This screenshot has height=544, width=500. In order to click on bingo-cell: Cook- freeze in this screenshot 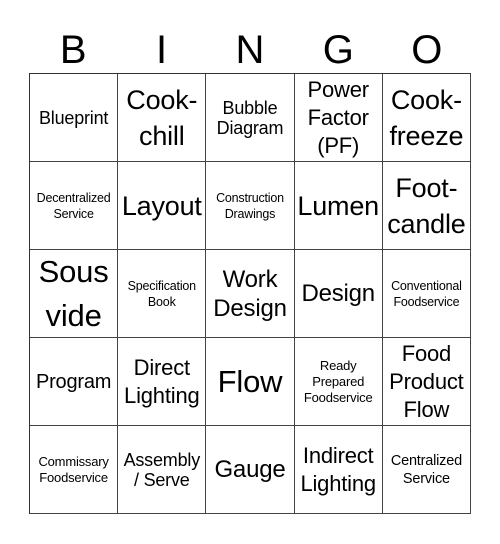, I will do `click(426, 118)`.